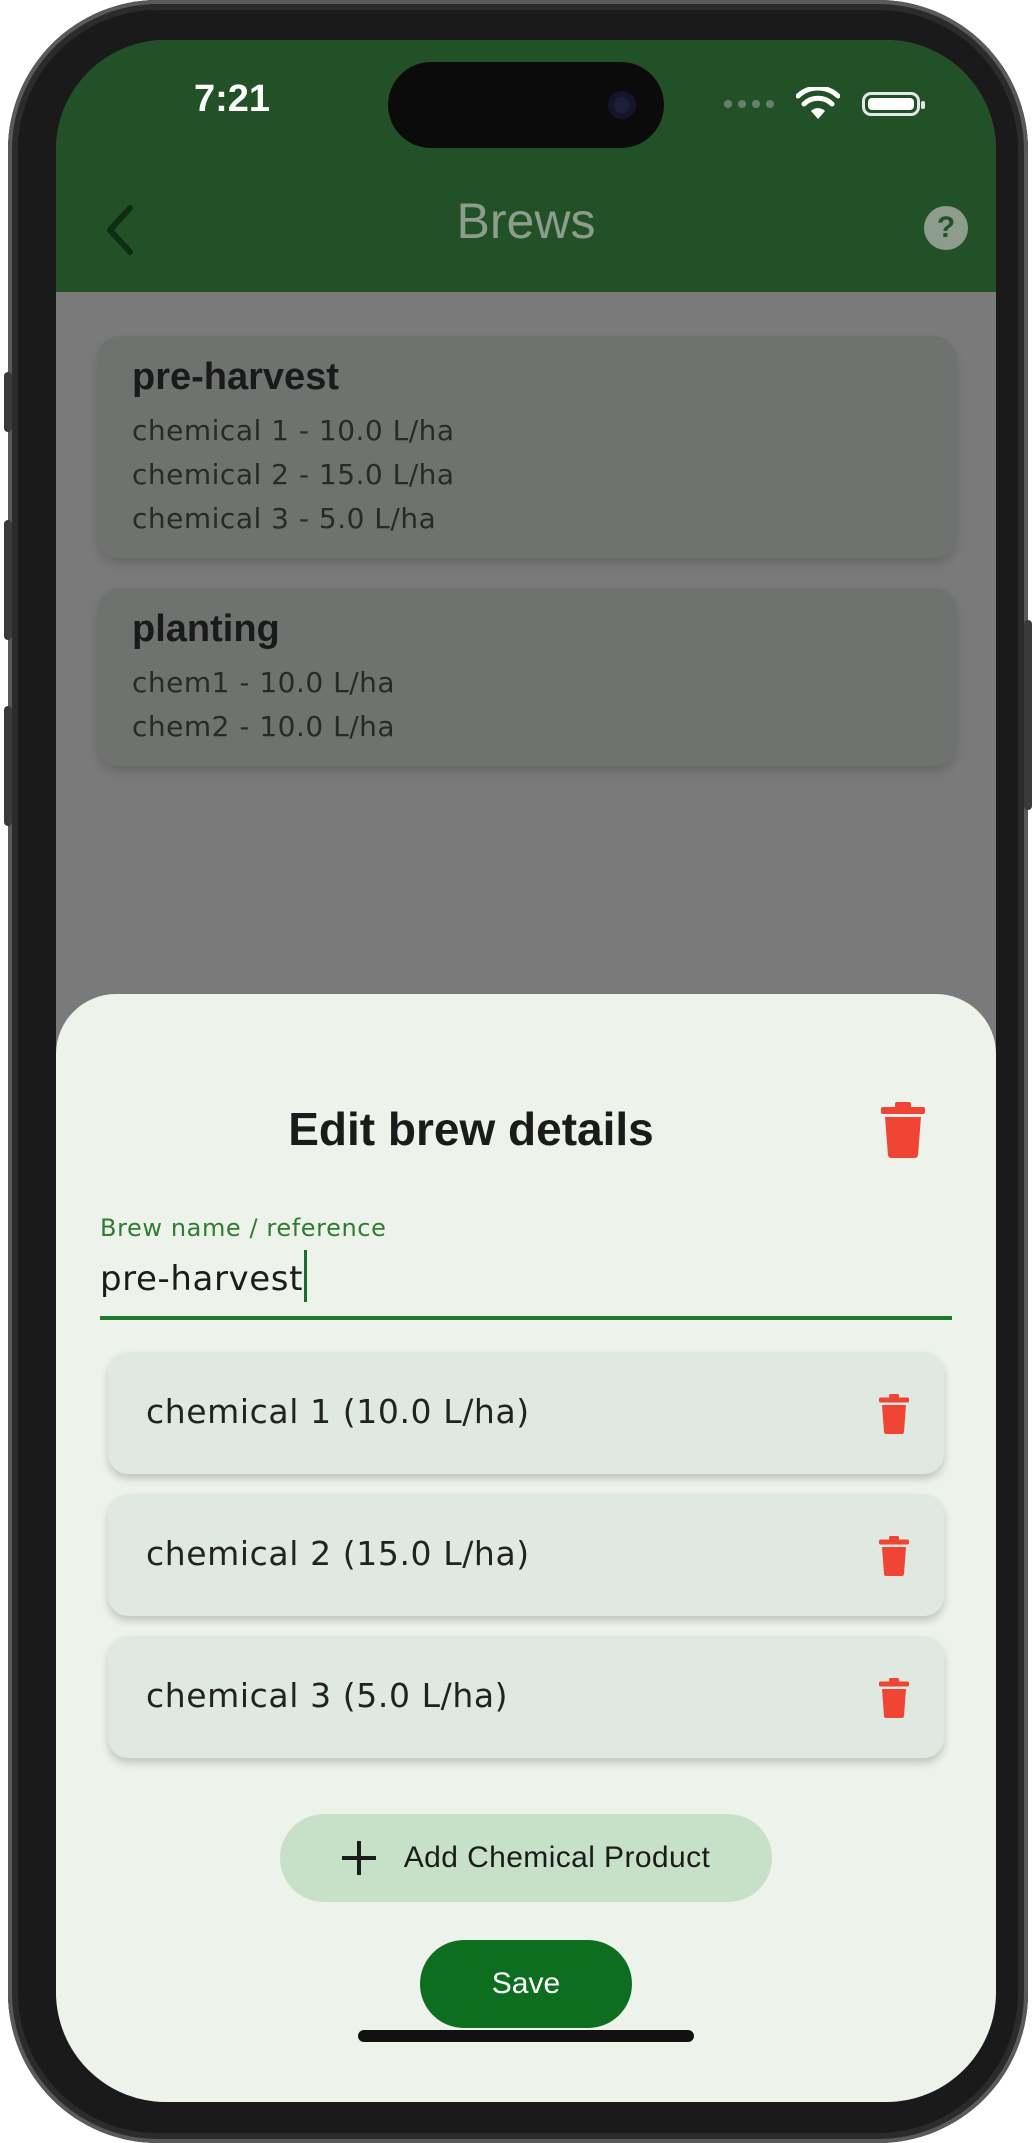 The height and width of the screenshot is (2143, 1036). What do you see at coordinates (526, 221) in the screenshot?
I see `page-title: Brews` at bounding box center [526, 221].